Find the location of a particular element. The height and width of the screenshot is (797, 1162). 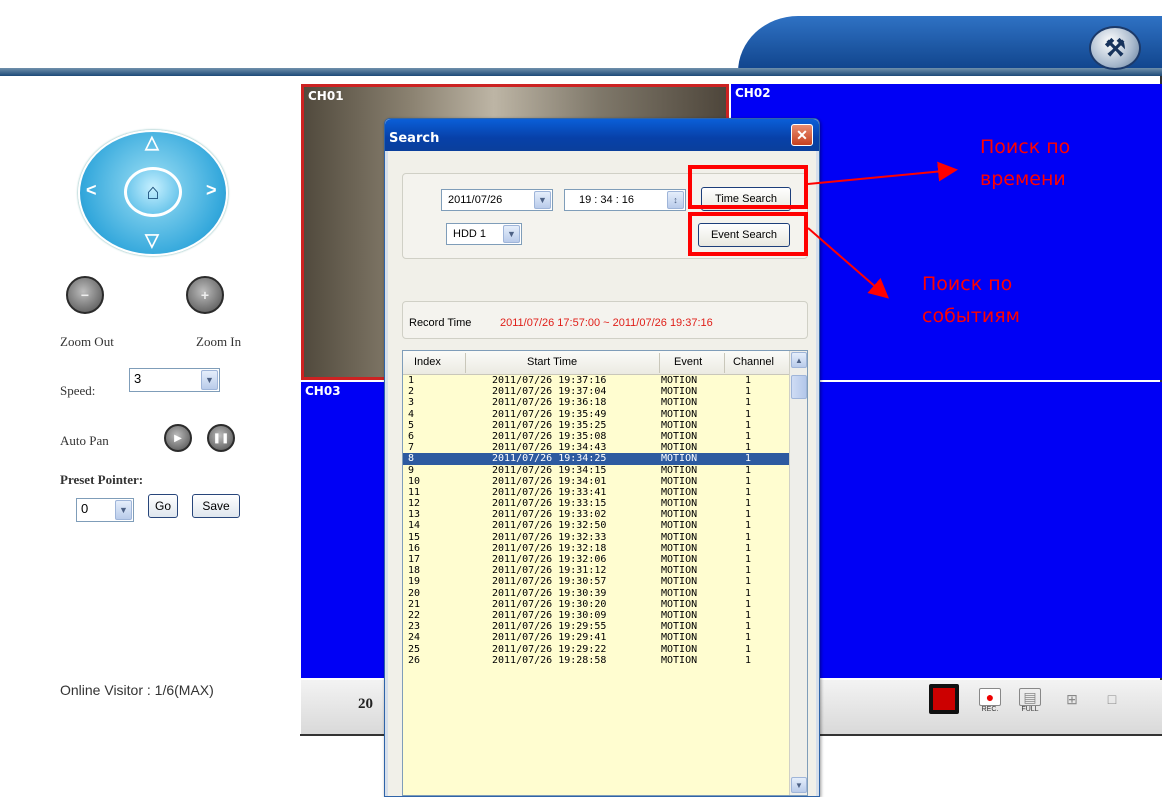

table-row: 8 2011/07/26 19:34:25 MOTION 1 is located at coordinates (596, 459).